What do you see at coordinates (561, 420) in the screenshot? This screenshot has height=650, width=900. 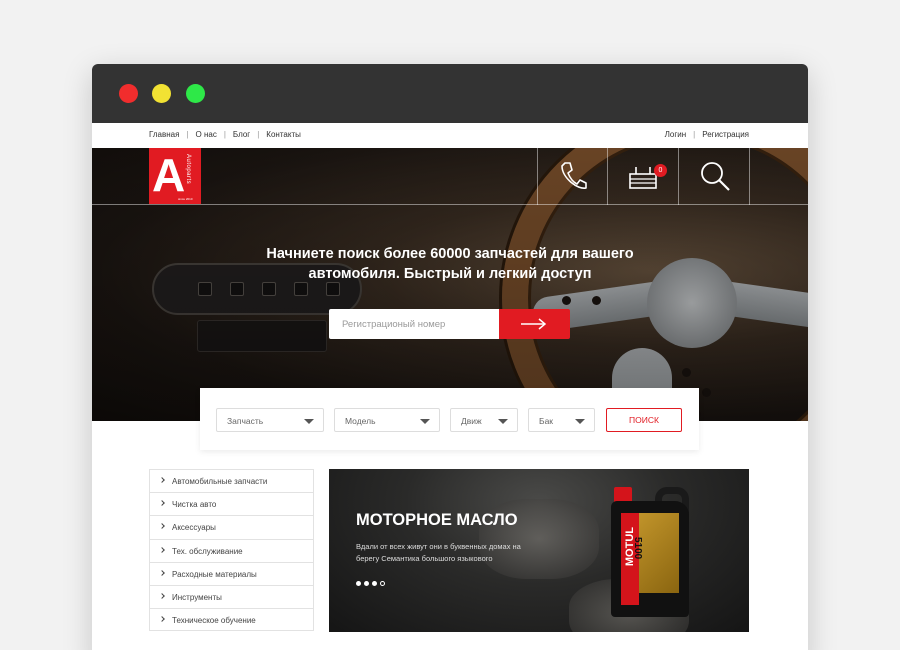 I see `tank-select: Бак` at bounding box center [561, 420].